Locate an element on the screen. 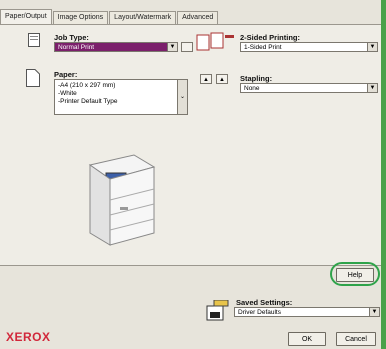  stapling-value: None is located at coordinates (252, 88).